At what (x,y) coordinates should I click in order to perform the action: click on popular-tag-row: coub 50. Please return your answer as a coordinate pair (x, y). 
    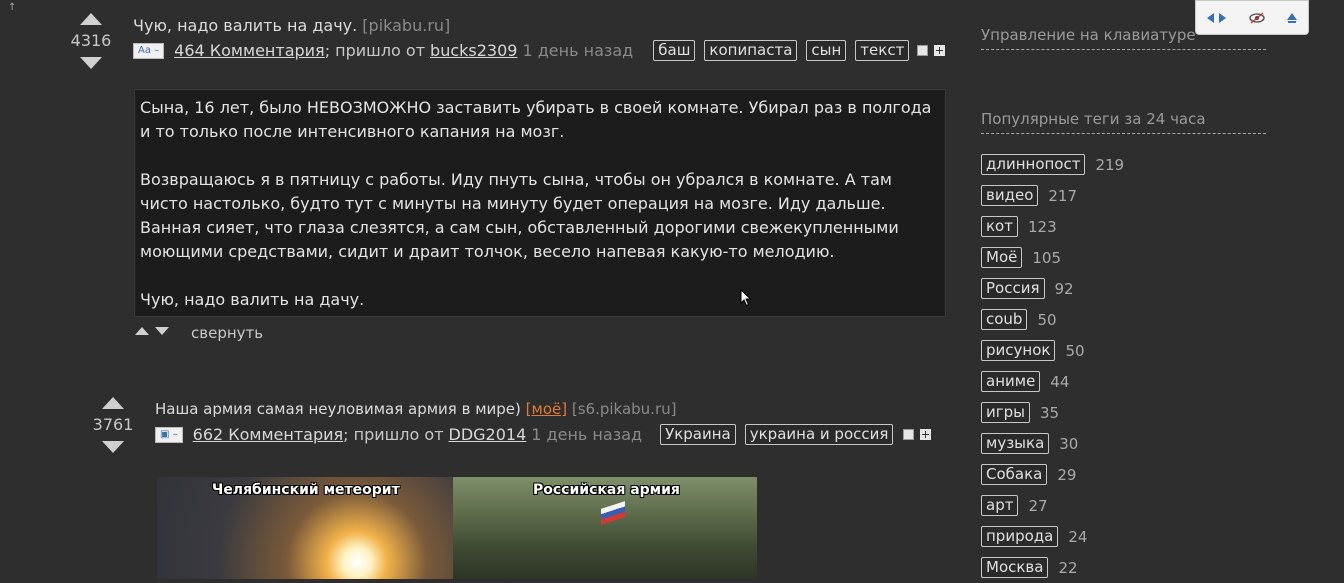
    Looking at the image, I should click on (1052, 319).